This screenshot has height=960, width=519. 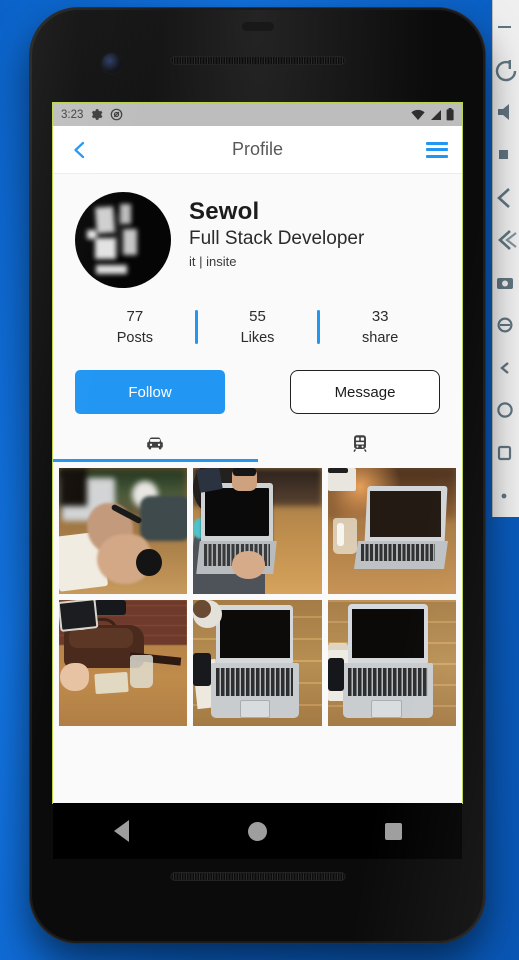 I want to click on status-bar-time: 3:23, so click(x=72, y=114).